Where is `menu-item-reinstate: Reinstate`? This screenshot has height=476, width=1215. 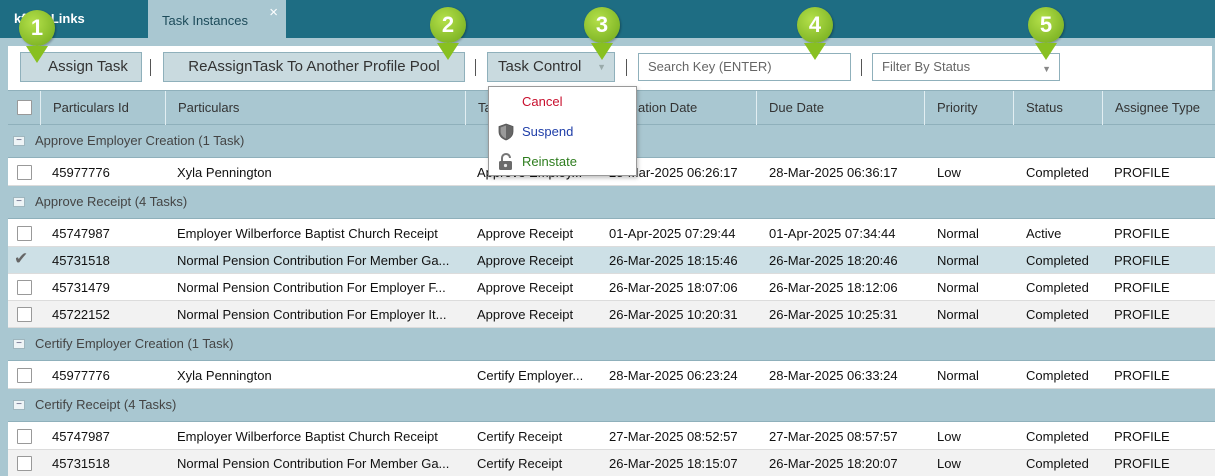
menu-item-reinstate: Reinstate is located at coordinates (562, 162).